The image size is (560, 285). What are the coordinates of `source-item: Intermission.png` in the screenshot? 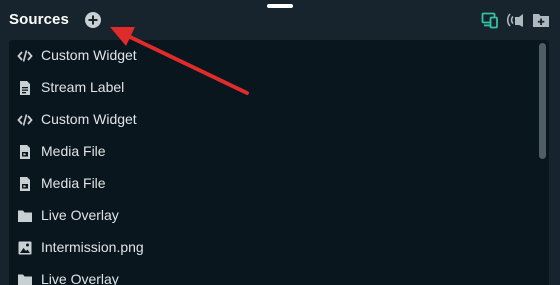 It's located at (279, 248).